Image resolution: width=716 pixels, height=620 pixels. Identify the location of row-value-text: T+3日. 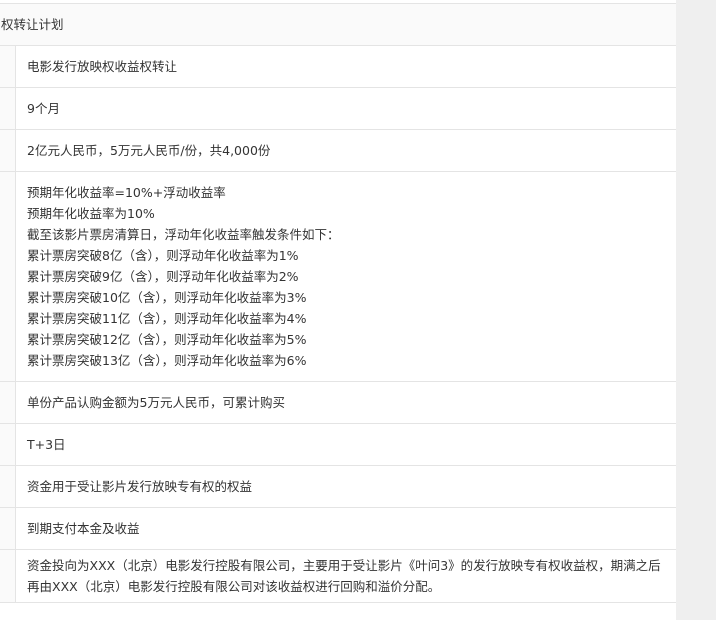
(46, 444).